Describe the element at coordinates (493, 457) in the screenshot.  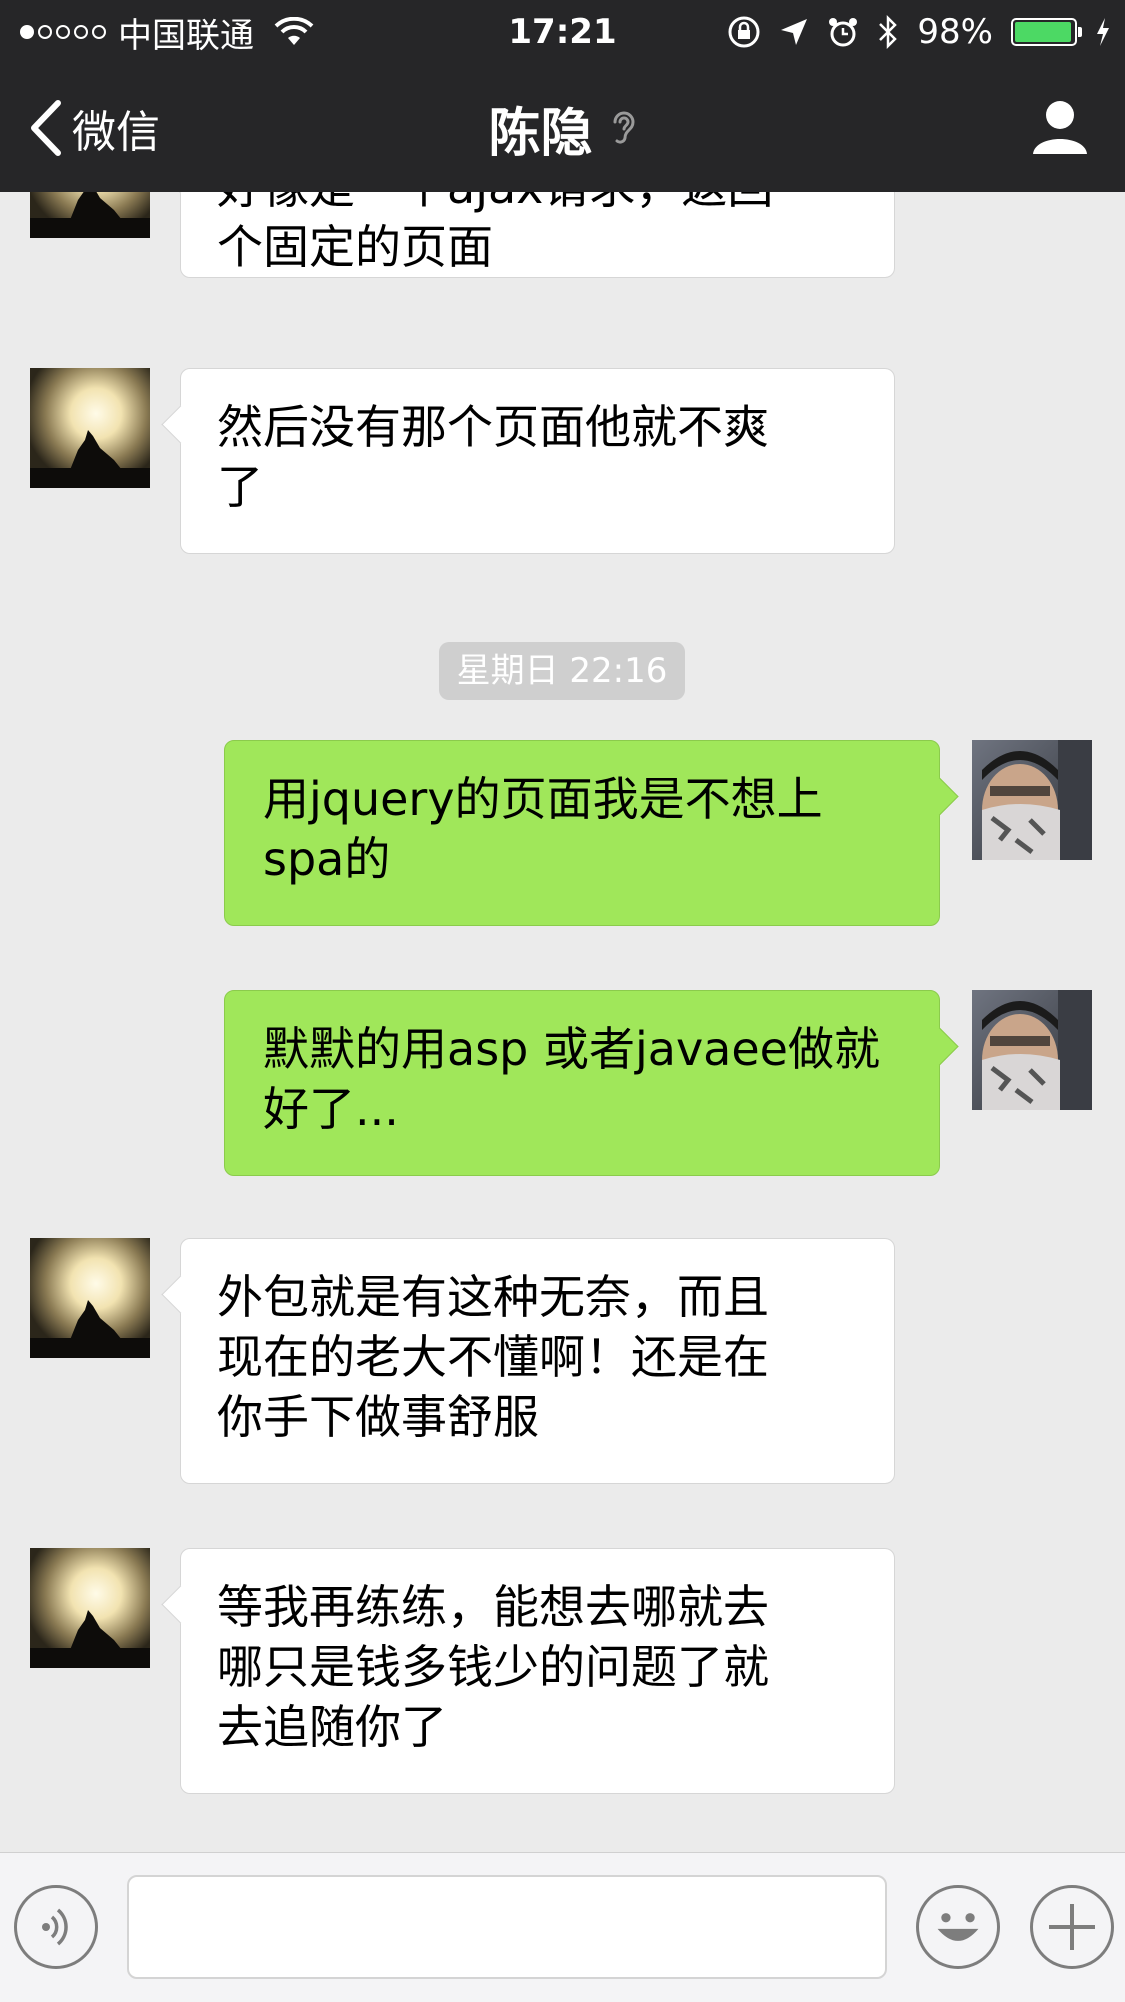
I see `message-text: 然后没有那个页面他就不爽 了` at that location.